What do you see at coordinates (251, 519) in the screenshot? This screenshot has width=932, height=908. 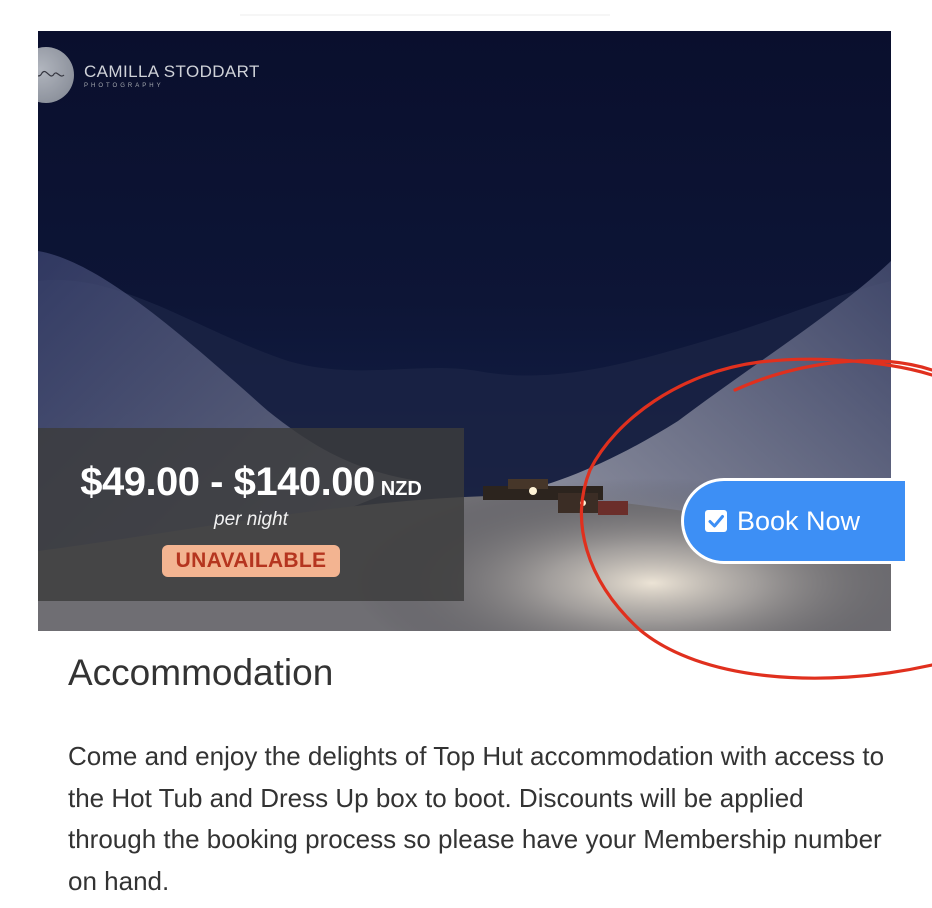 I see `price-period: per night` at bounding box center [251, 519].